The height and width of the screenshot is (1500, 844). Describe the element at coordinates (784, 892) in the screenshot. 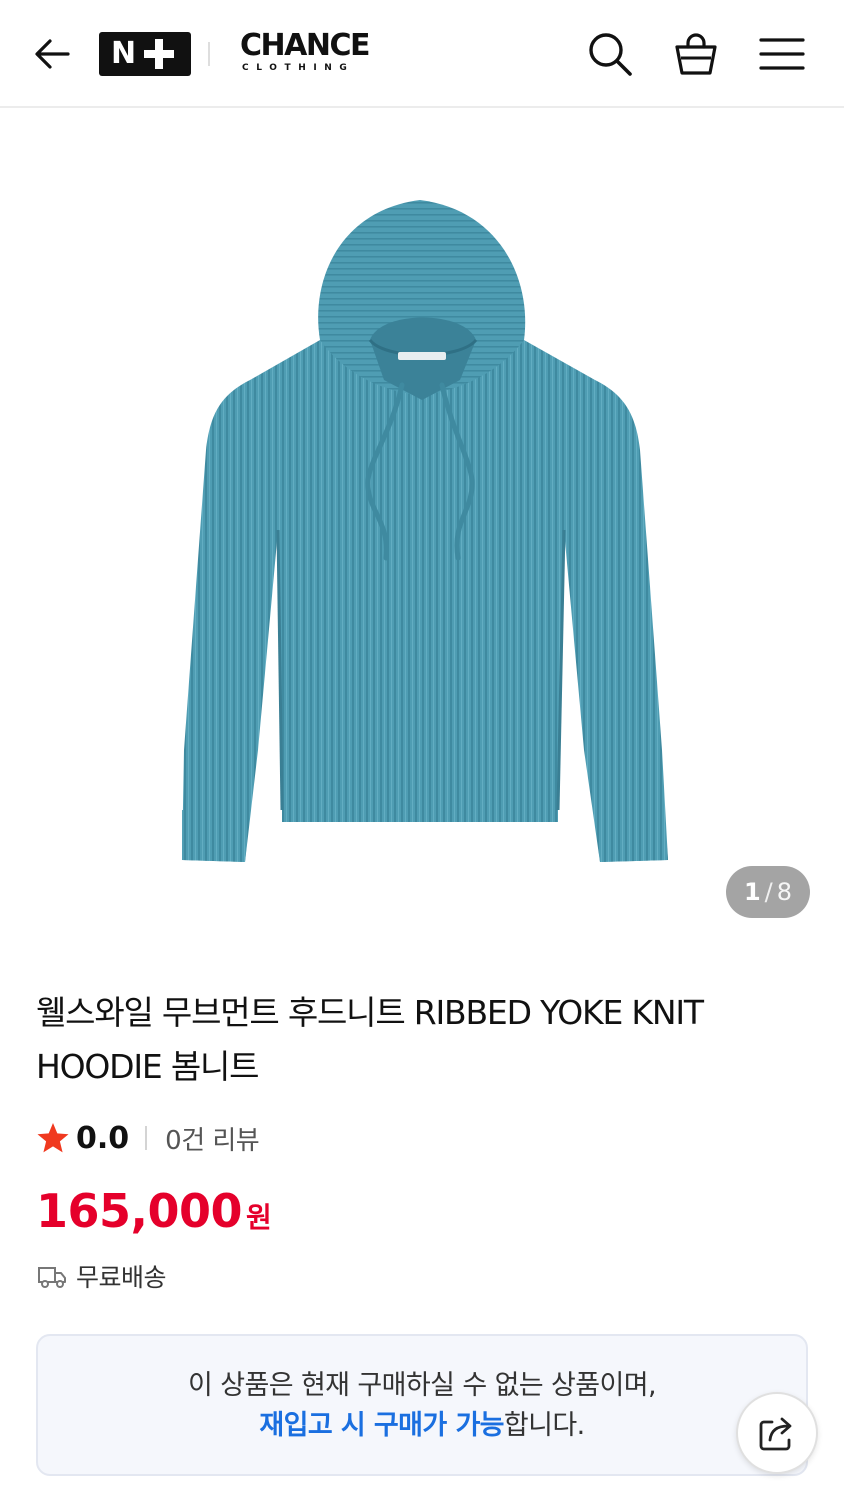

I see `total-image-count: 8` at that location.